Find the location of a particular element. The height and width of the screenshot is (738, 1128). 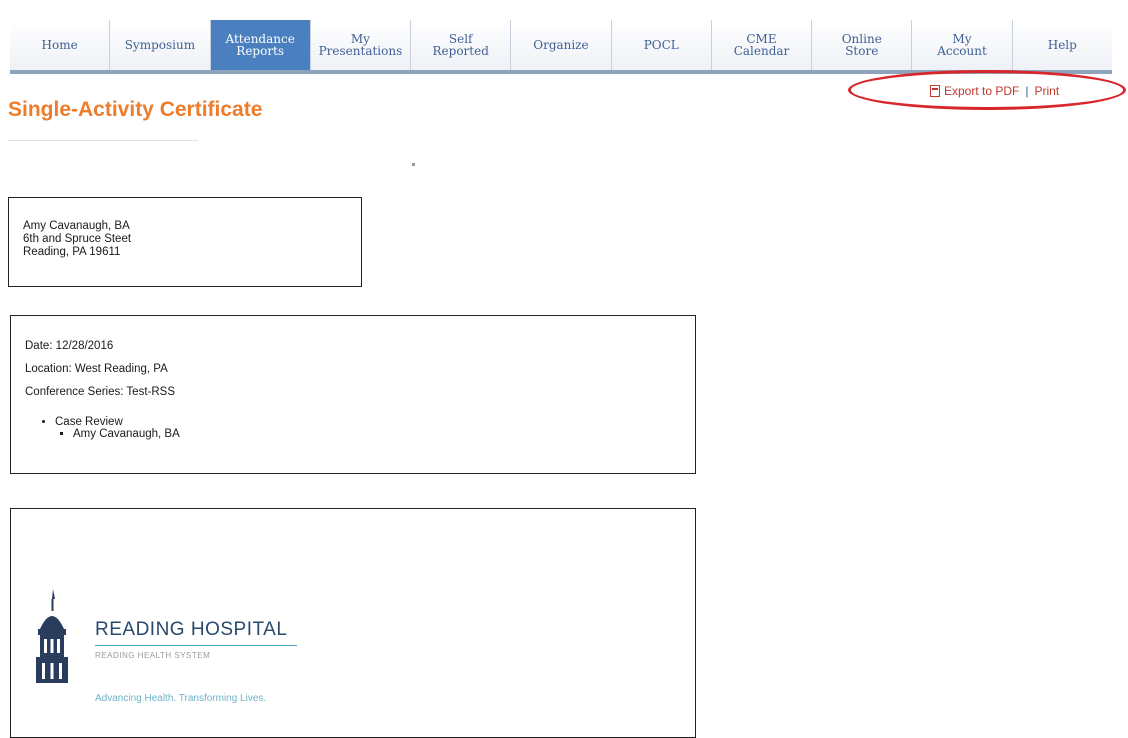

presenter-item: Amy Cavanaugh, BA is located at coordinates (384, 434).